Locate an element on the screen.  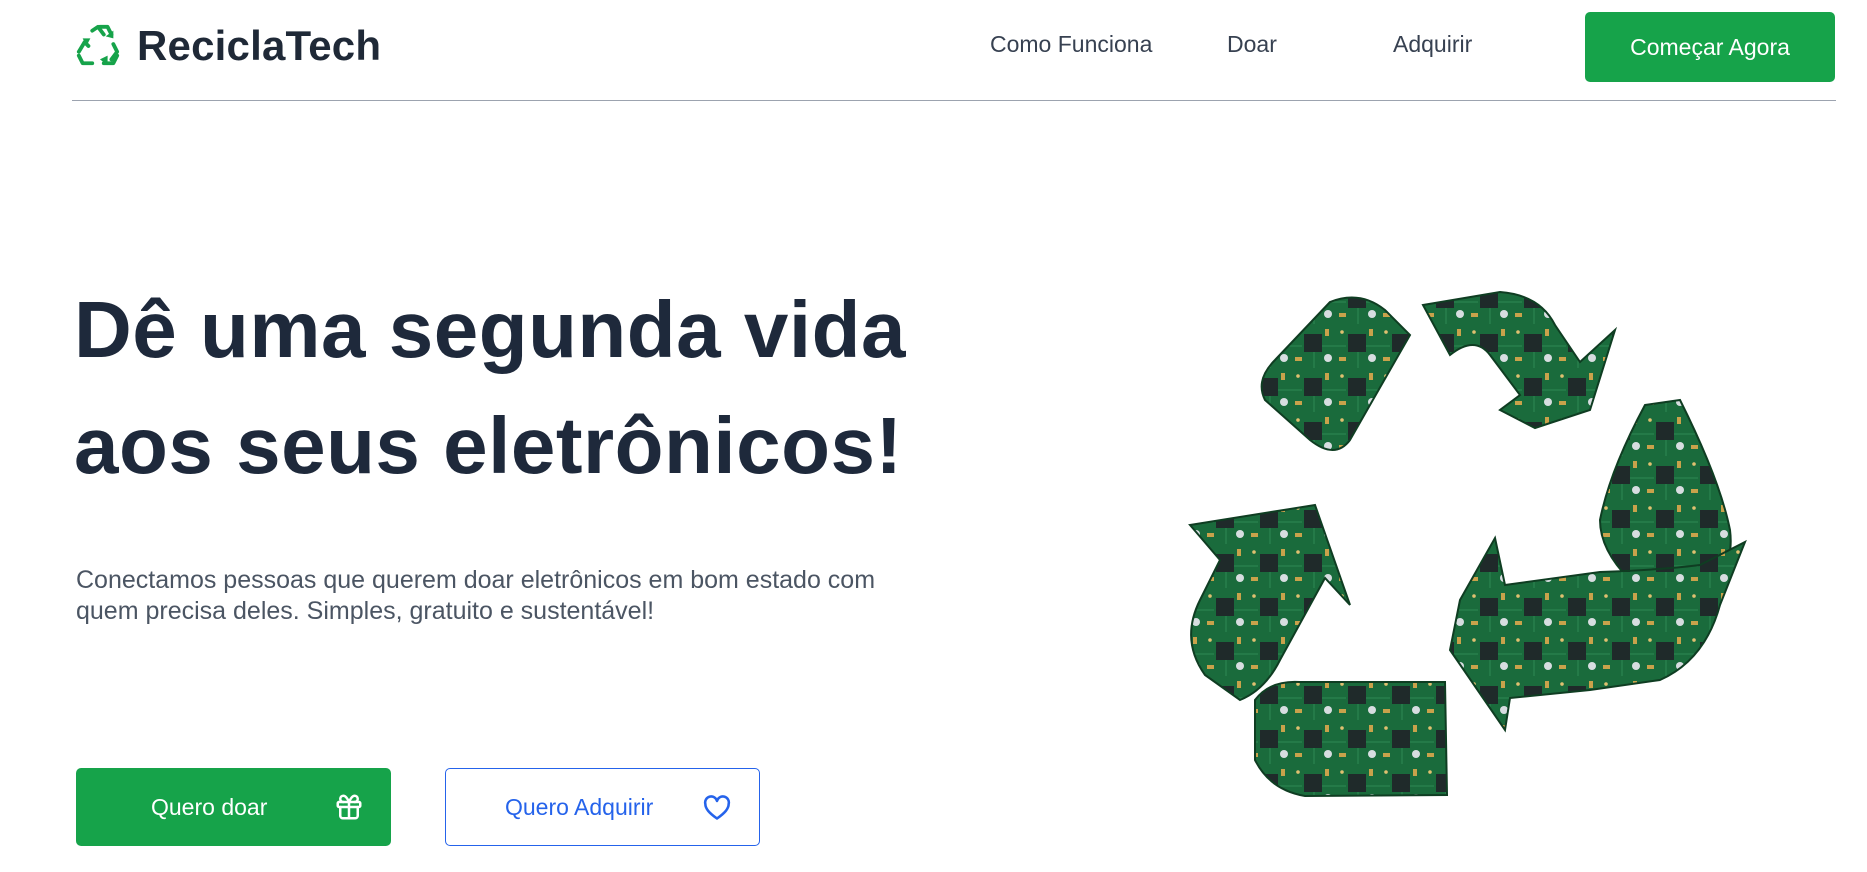
donate-button: Quero doar is located at coordinates (233, 807).